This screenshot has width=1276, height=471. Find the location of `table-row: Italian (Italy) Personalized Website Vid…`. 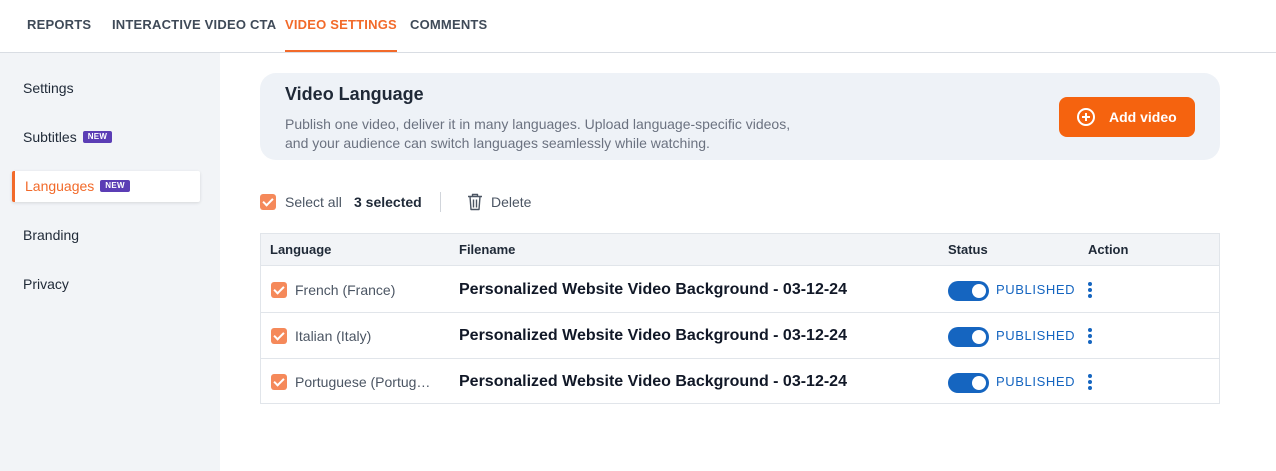

table-row: Italian (Italy) Personalized Website Vid… is located at coordinates (740, 336).